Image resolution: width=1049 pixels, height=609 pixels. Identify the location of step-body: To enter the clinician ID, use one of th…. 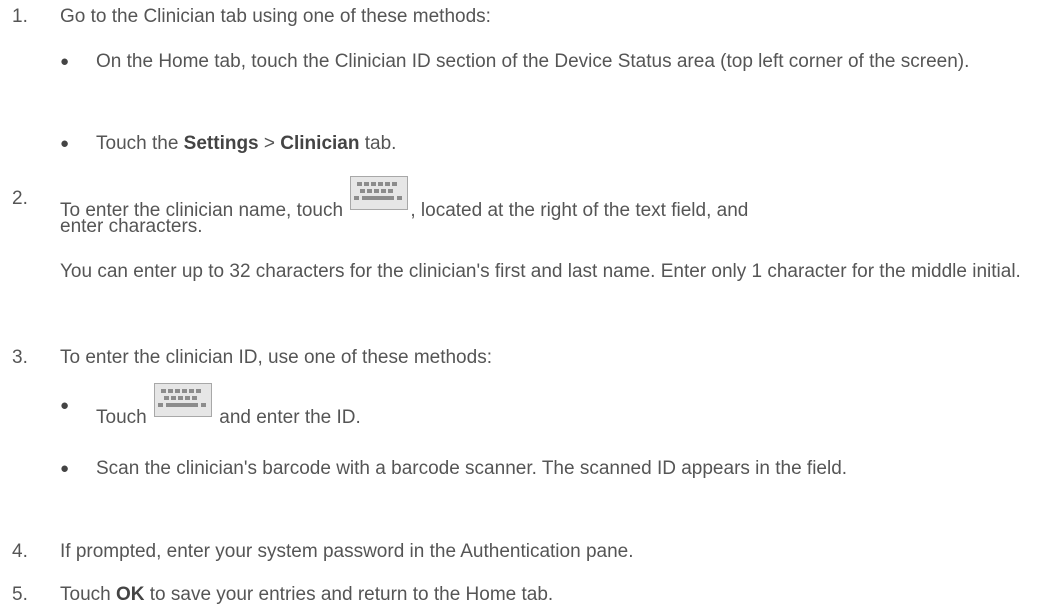
(550, 357).